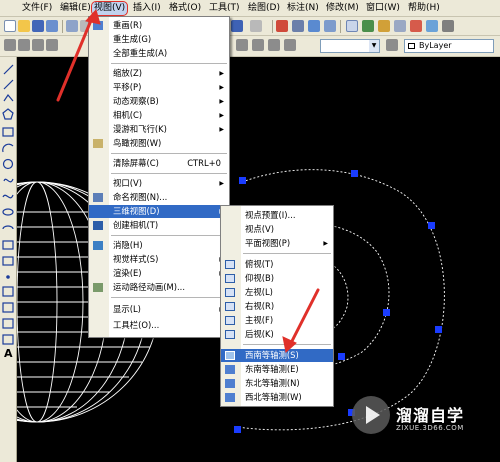 This screenshot has height=462, width=500. What do you see at coordinates (159, 73) in the screenshot?
I see `menu-item-zoom: 缩放(Z) ▶` at bounding box center [159, 73].